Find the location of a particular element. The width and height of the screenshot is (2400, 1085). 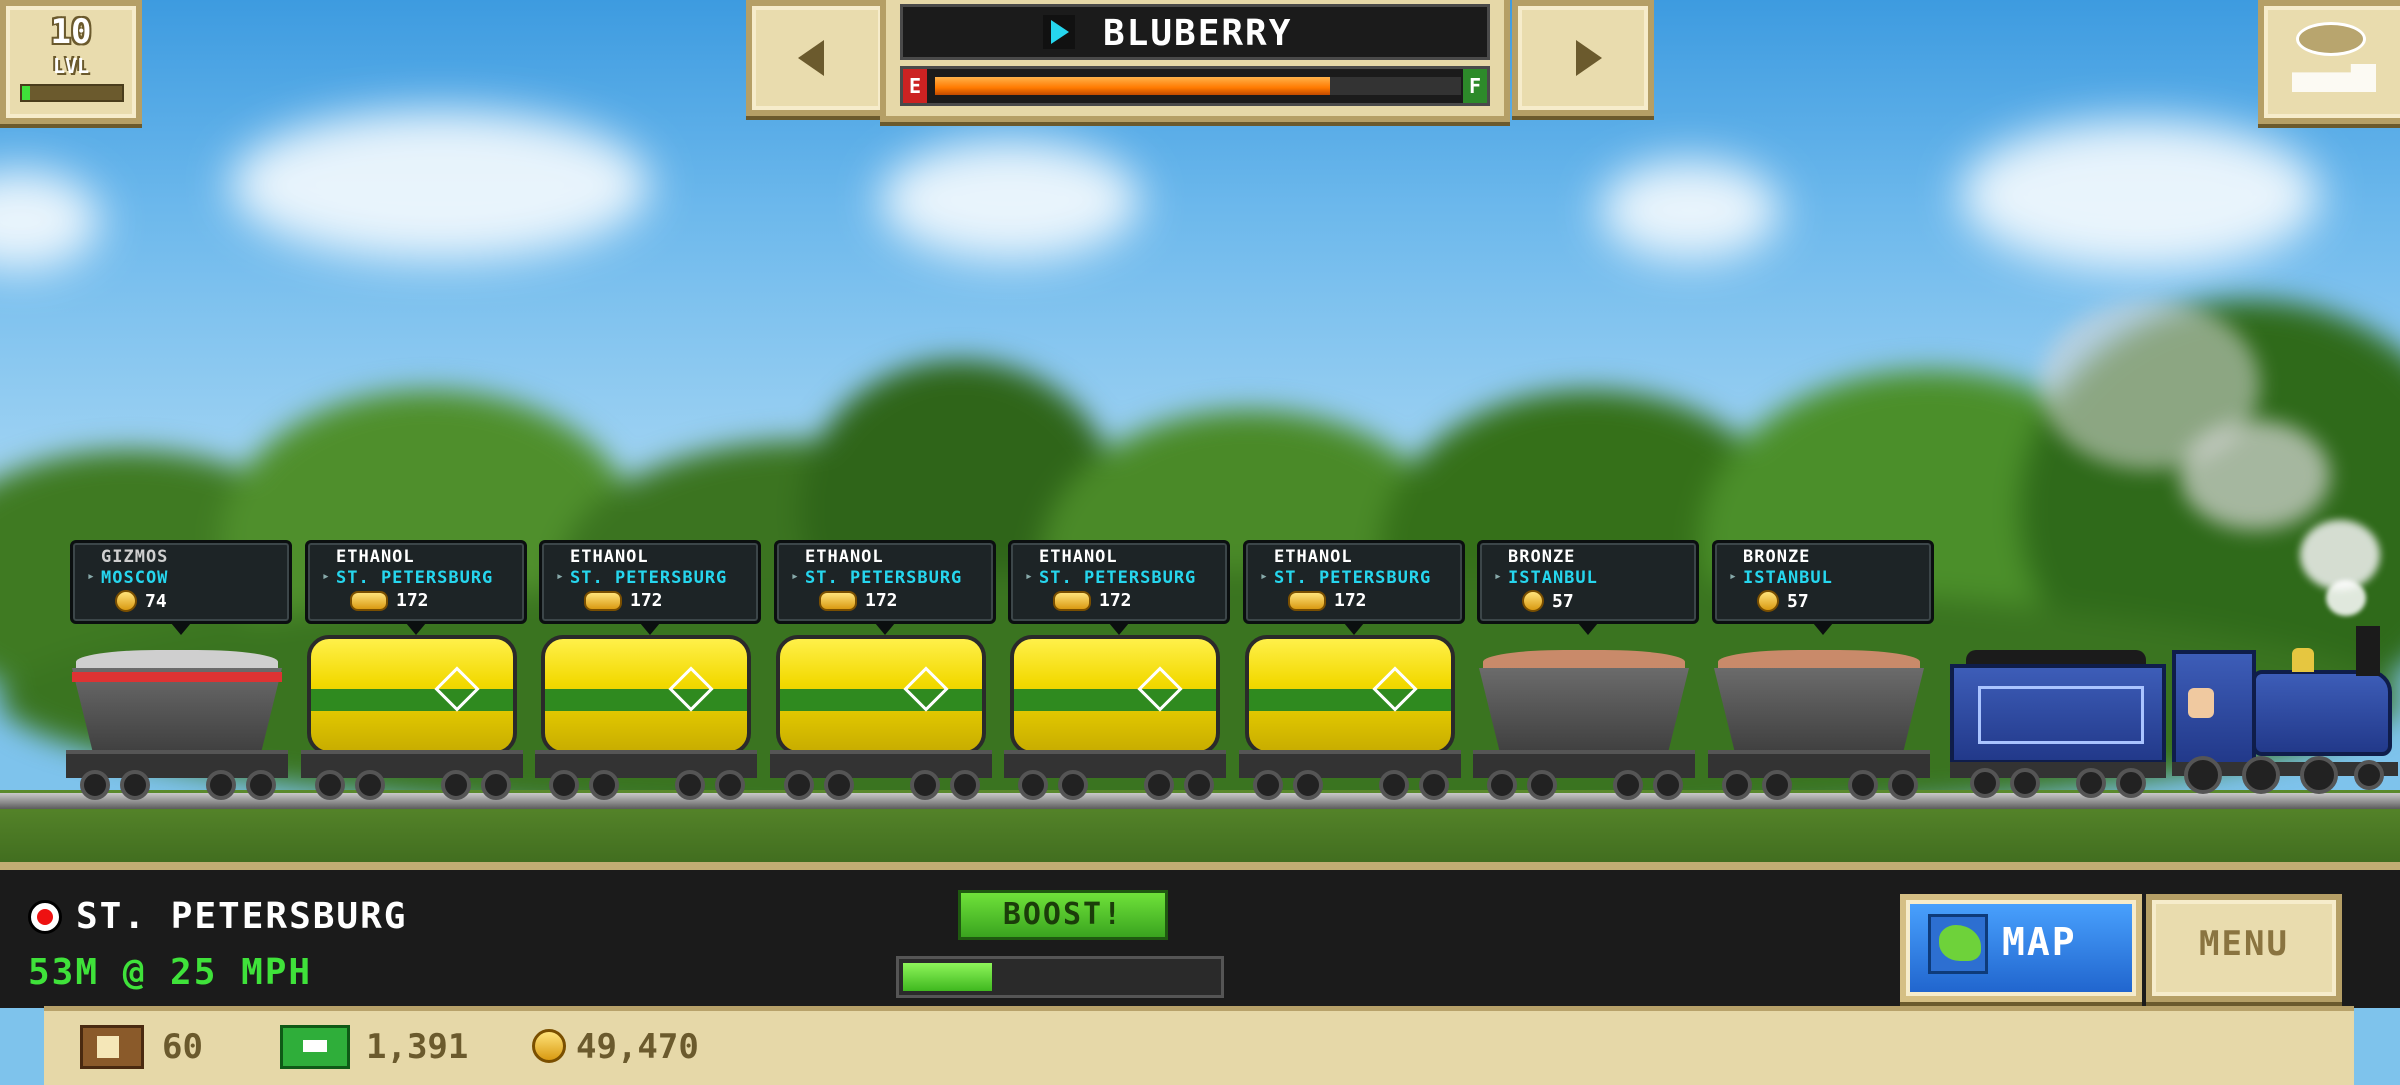

cargo-payout: 57 is located at coordinates (1563, 601).